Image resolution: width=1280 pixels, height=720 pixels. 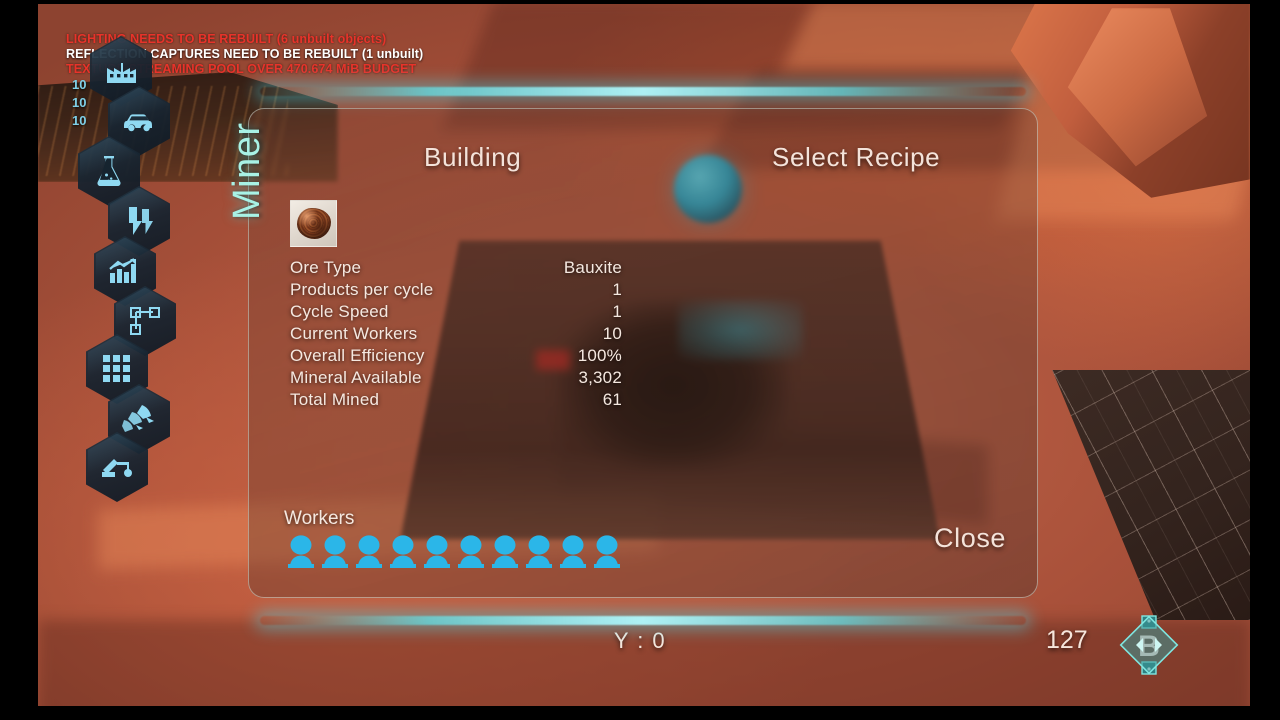 What do you see at coordinates (456, 269) in the screenshot?
I see `stat-row-ore-type: Ore Type Bauxite` at bounding box center [456, 269].